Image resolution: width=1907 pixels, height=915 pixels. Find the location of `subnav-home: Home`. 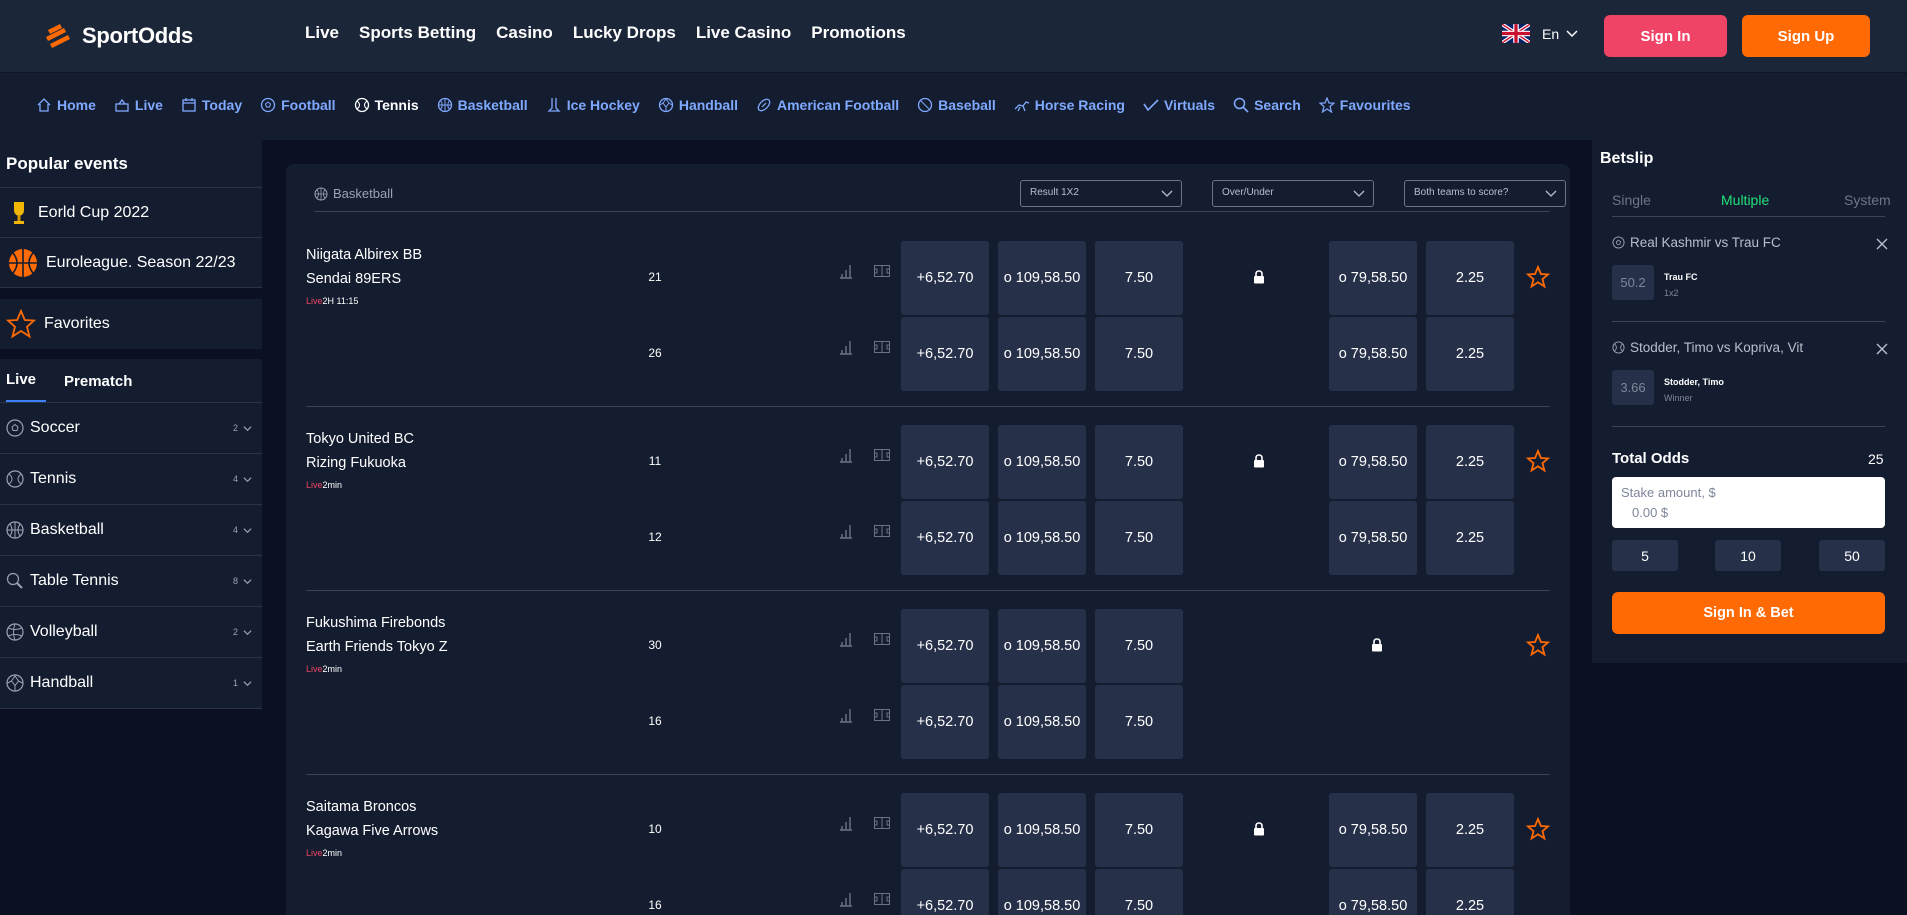

subnav-home: Home is located at coordinates (66, 105).